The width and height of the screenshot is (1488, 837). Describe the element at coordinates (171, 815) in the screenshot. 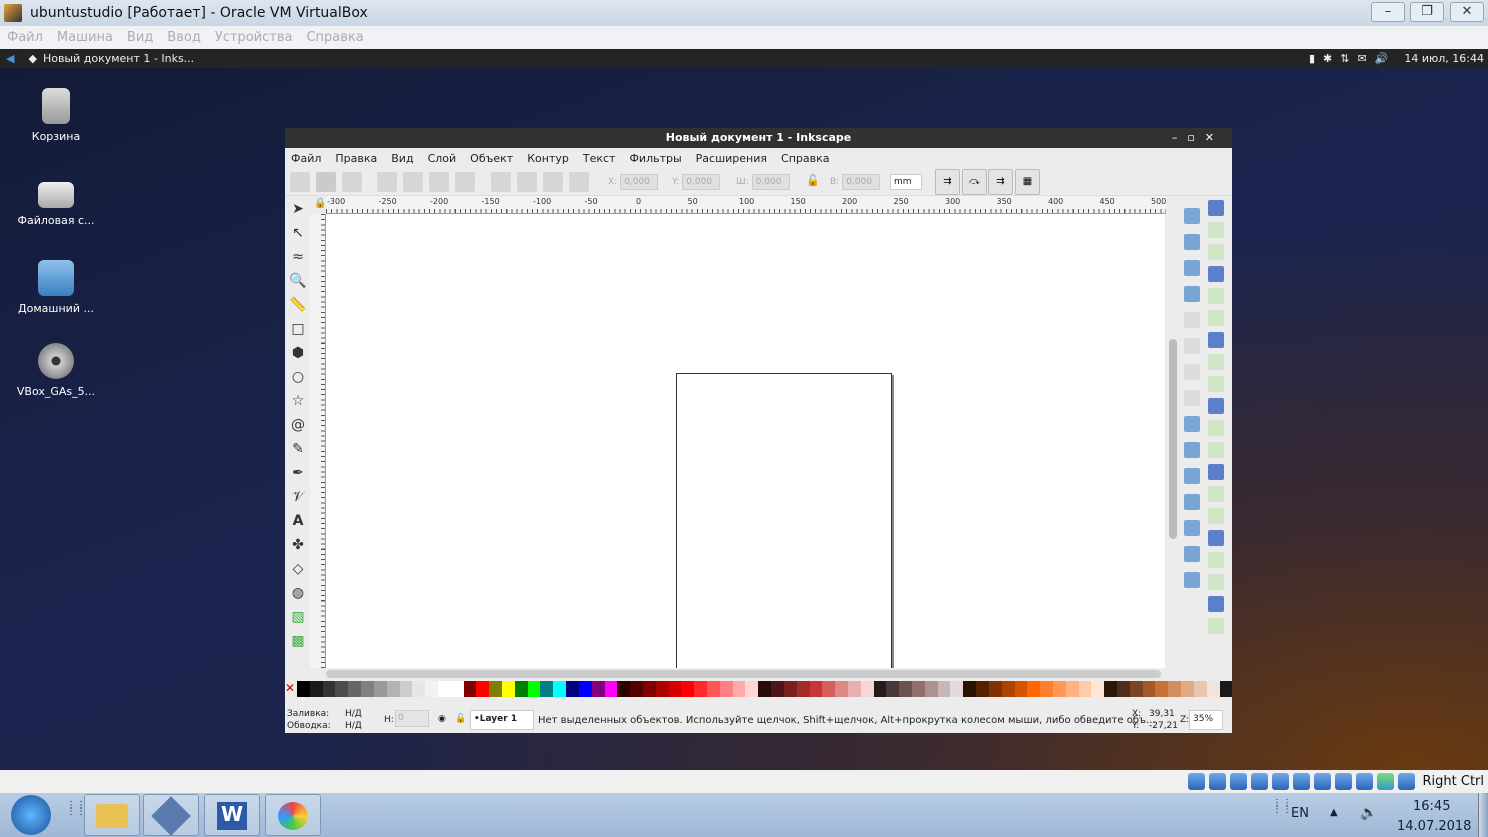

I see `taskbar-virtualbox` at that location.